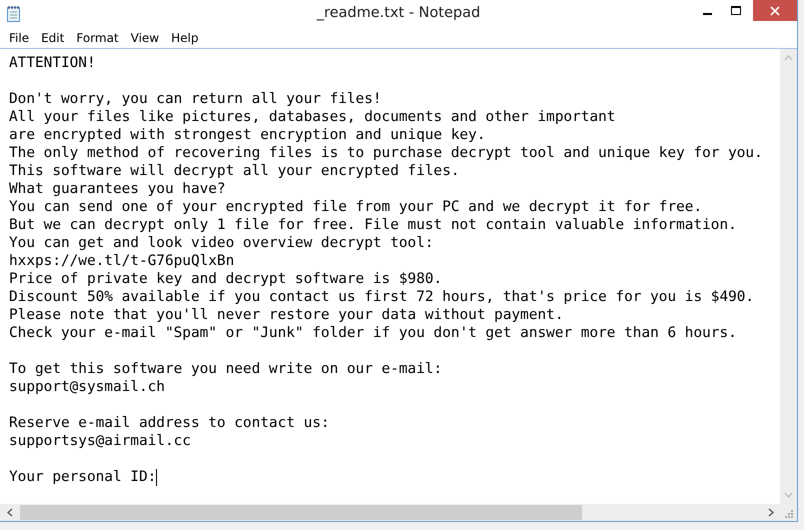 The width and height of the screenshot is (804, 530). I want to click on text-line: Check your e-mail "Spam" or "Junk" folder if you don't get answer more than 6 hours., so click(373, 333).